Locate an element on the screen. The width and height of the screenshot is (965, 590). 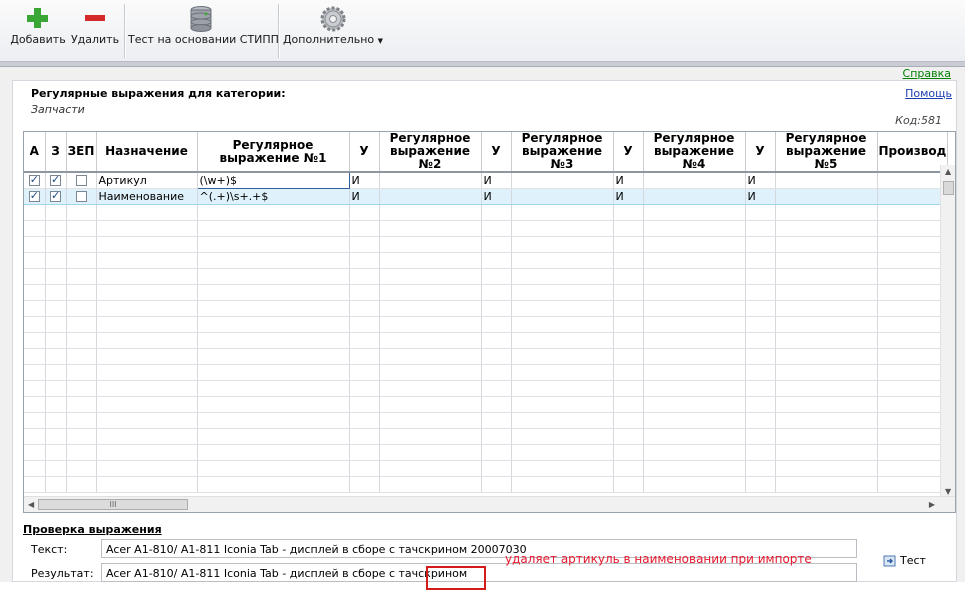
column-header: У is located at coordinates (760, 152).